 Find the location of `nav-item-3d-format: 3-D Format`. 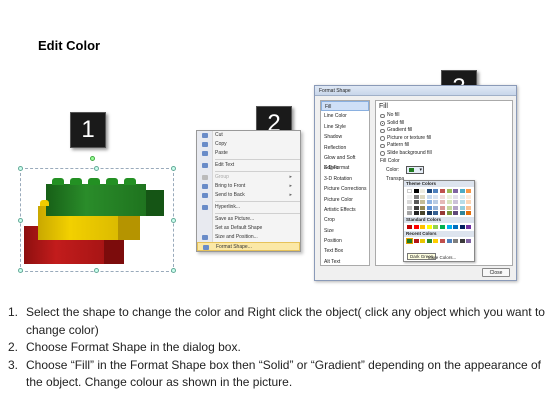

nav-item-3d-format: 3-D Format is located at coordinates (345, 168).